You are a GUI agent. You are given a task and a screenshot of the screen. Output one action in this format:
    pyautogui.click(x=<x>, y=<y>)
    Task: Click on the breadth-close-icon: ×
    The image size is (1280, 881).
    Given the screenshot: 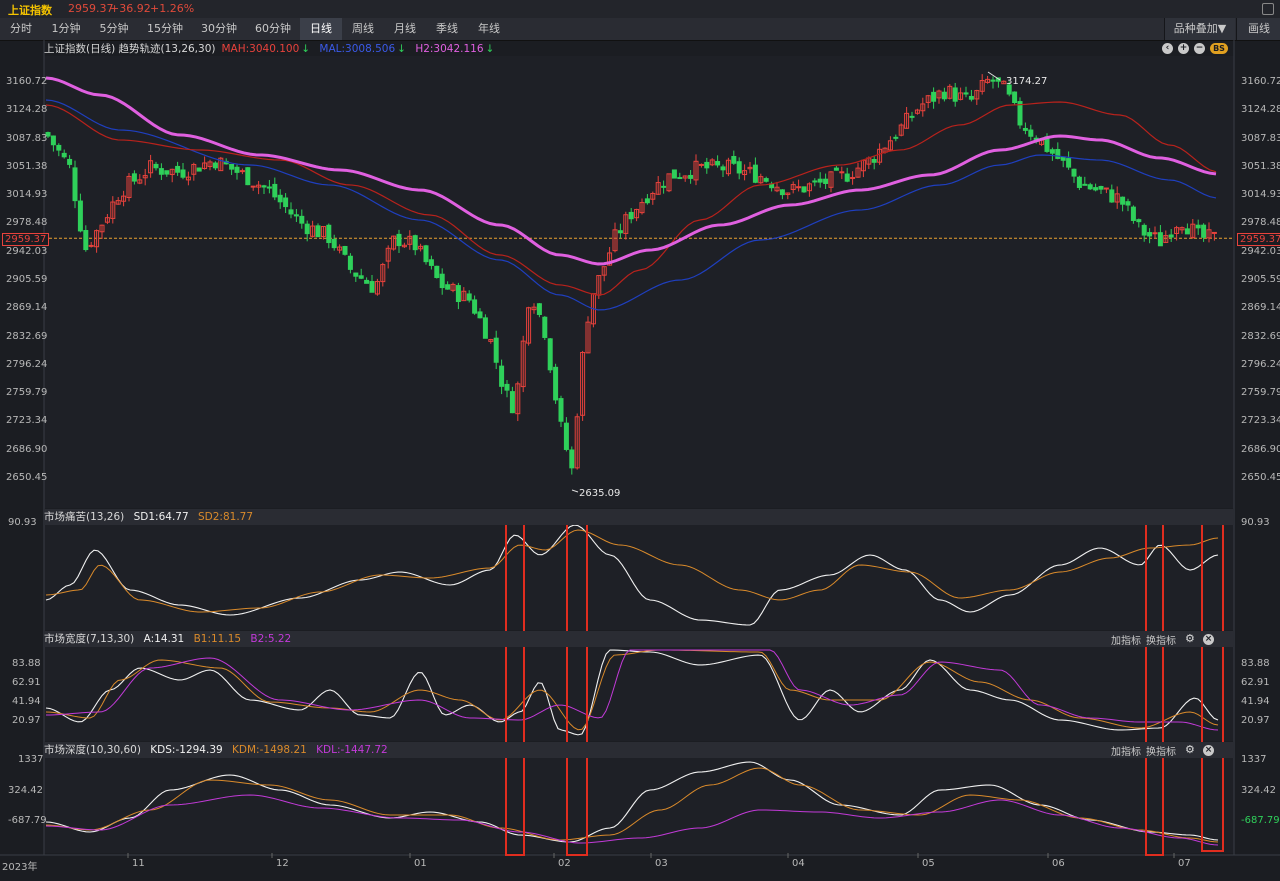 What is the action you would take?
    pyautogui.click(x=1208, y=639)
    